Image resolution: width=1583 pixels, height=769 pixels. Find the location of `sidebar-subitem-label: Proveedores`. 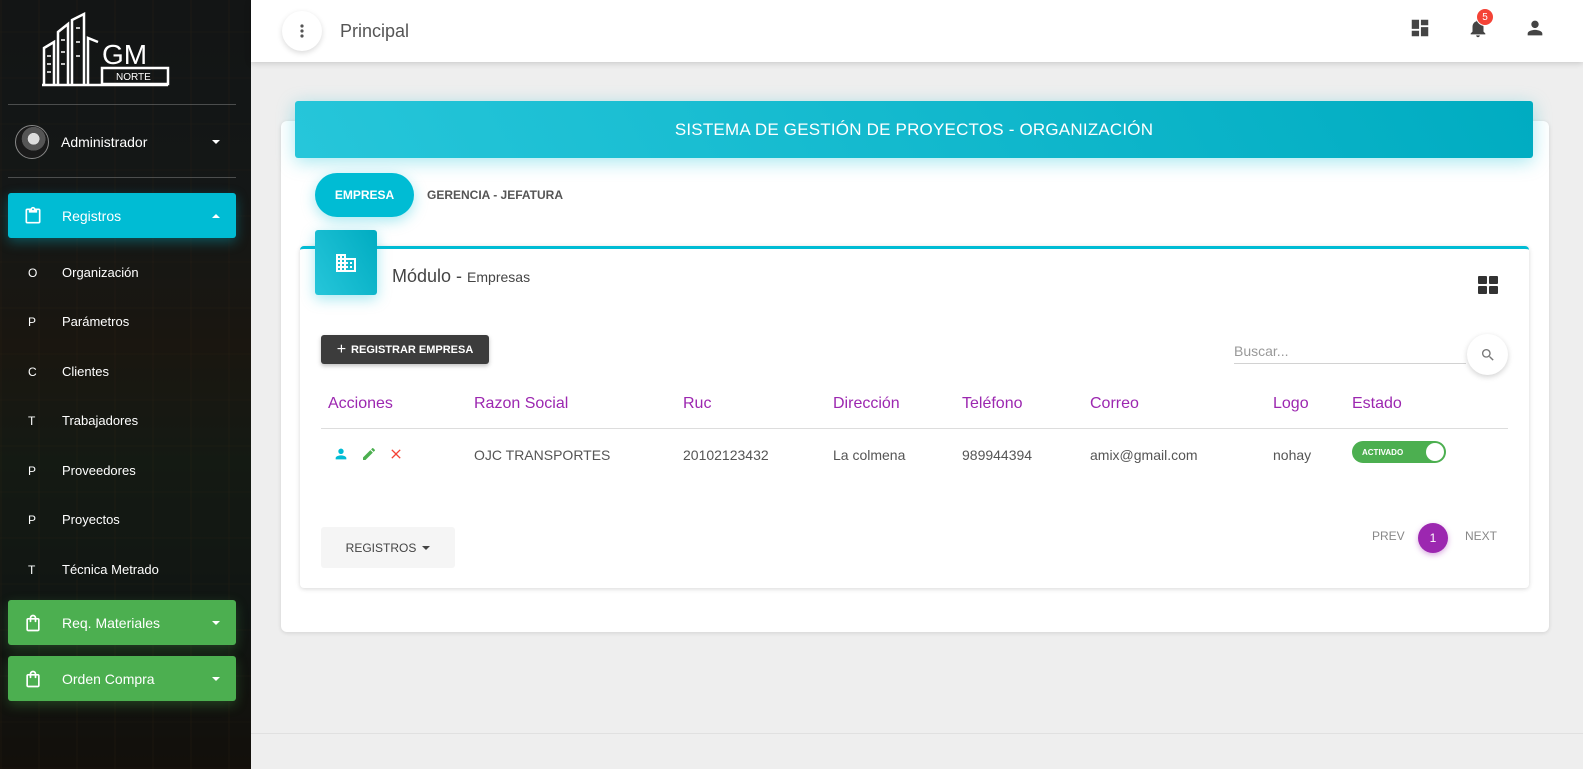

sidebar-subitem-label: Proveedores is located at coordinates (99, 470).